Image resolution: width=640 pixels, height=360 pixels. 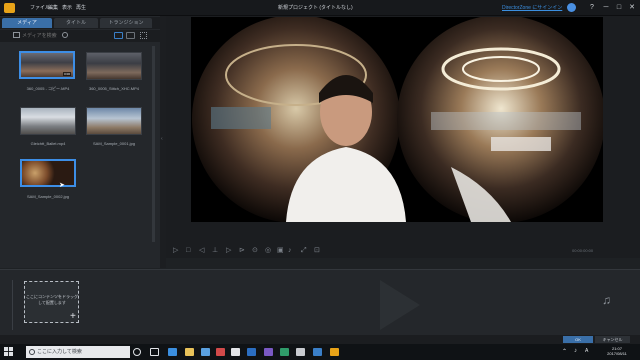 What do you see at coordinates (201, 250) in the screenshot?
I see `previous-frame-icon: ◁` at bounding box center [201, 250].